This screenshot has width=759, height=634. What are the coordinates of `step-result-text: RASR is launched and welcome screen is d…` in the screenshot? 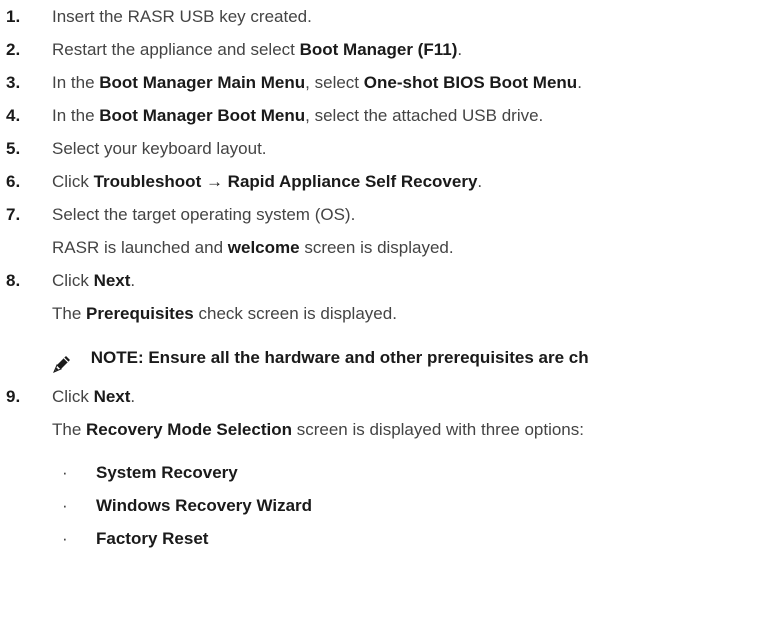 It's located at (379, 247).